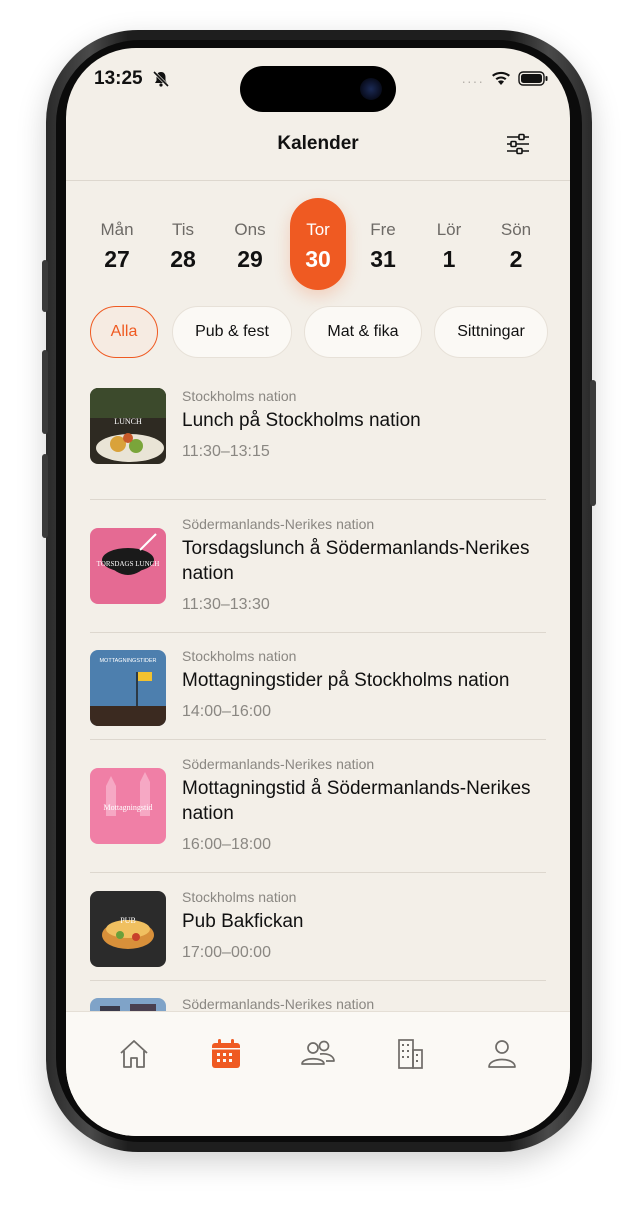 Image resolution: width=636 pixels, height=1219 pixels. What do you see at coordinates (128, 421) in the screenshot?
I see `thumb-text: LUNCH` at bounding box center [128, 421].